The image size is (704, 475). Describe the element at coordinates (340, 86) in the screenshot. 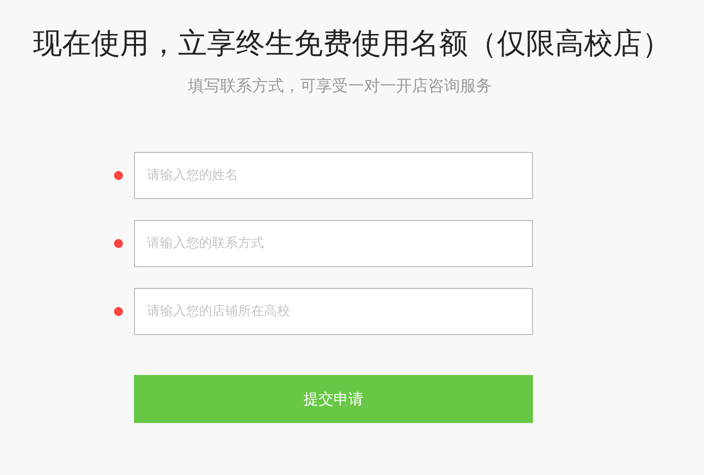

I see `subtitle: 填写联系方式，可享受一对一开店咨询服务` at that location.